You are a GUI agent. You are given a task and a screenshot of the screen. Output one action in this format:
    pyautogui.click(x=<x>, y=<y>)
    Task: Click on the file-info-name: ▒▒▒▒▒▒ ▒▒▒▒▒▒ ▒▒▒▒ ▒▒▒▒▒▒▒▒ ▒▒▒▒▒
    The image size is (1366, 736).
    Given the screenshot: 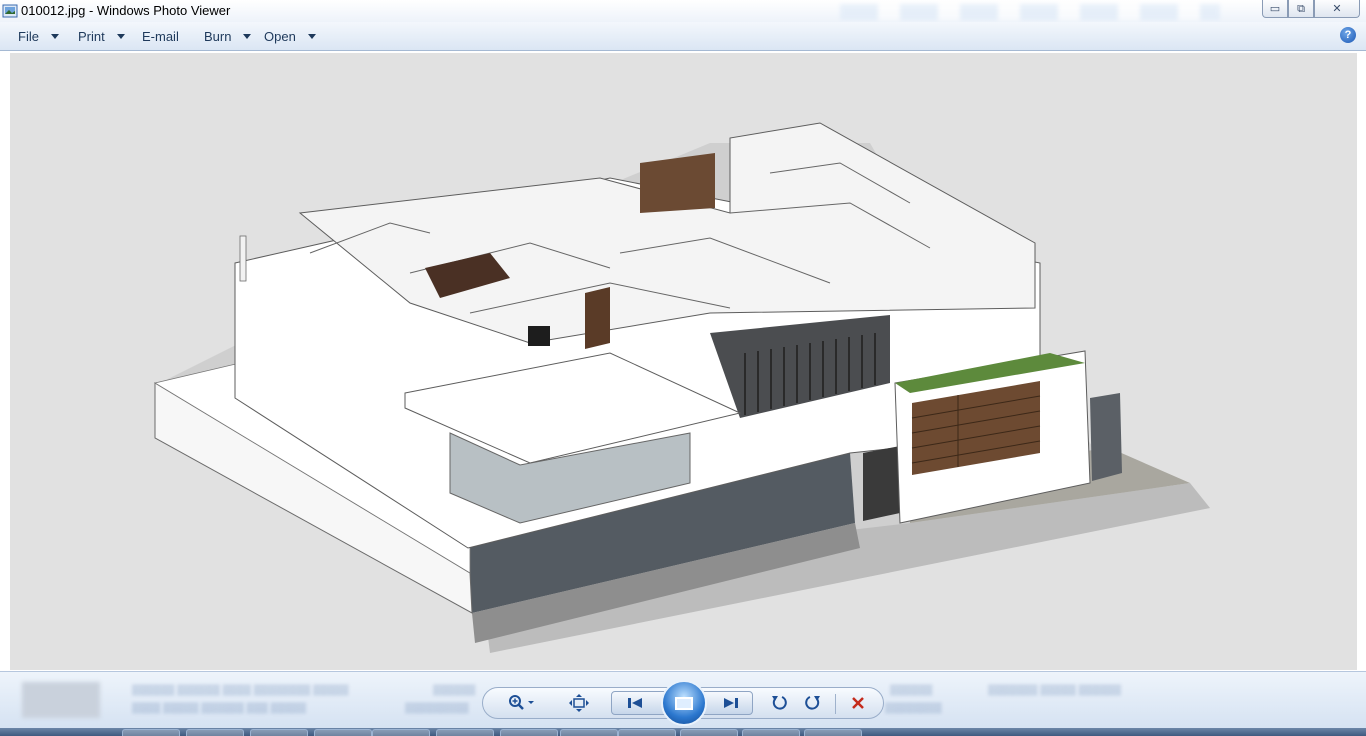 What is the action you would take?
    pyautogui.click(x=240, y=690)
    